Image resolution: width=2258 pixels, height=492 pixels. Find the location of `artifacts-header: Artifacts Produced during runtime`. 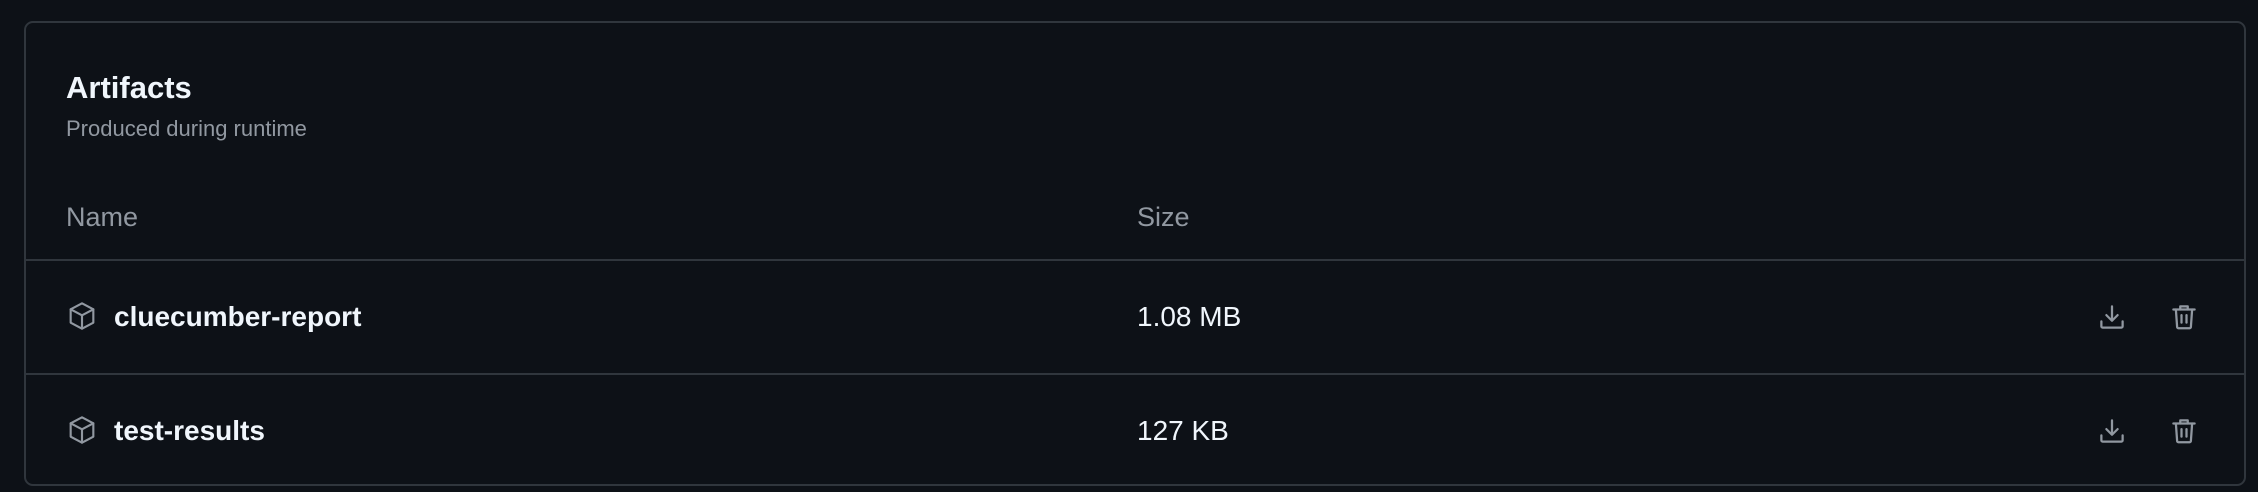

artifacts-header: Artifacts Produced during runtime is located at coordinates (186, 106).